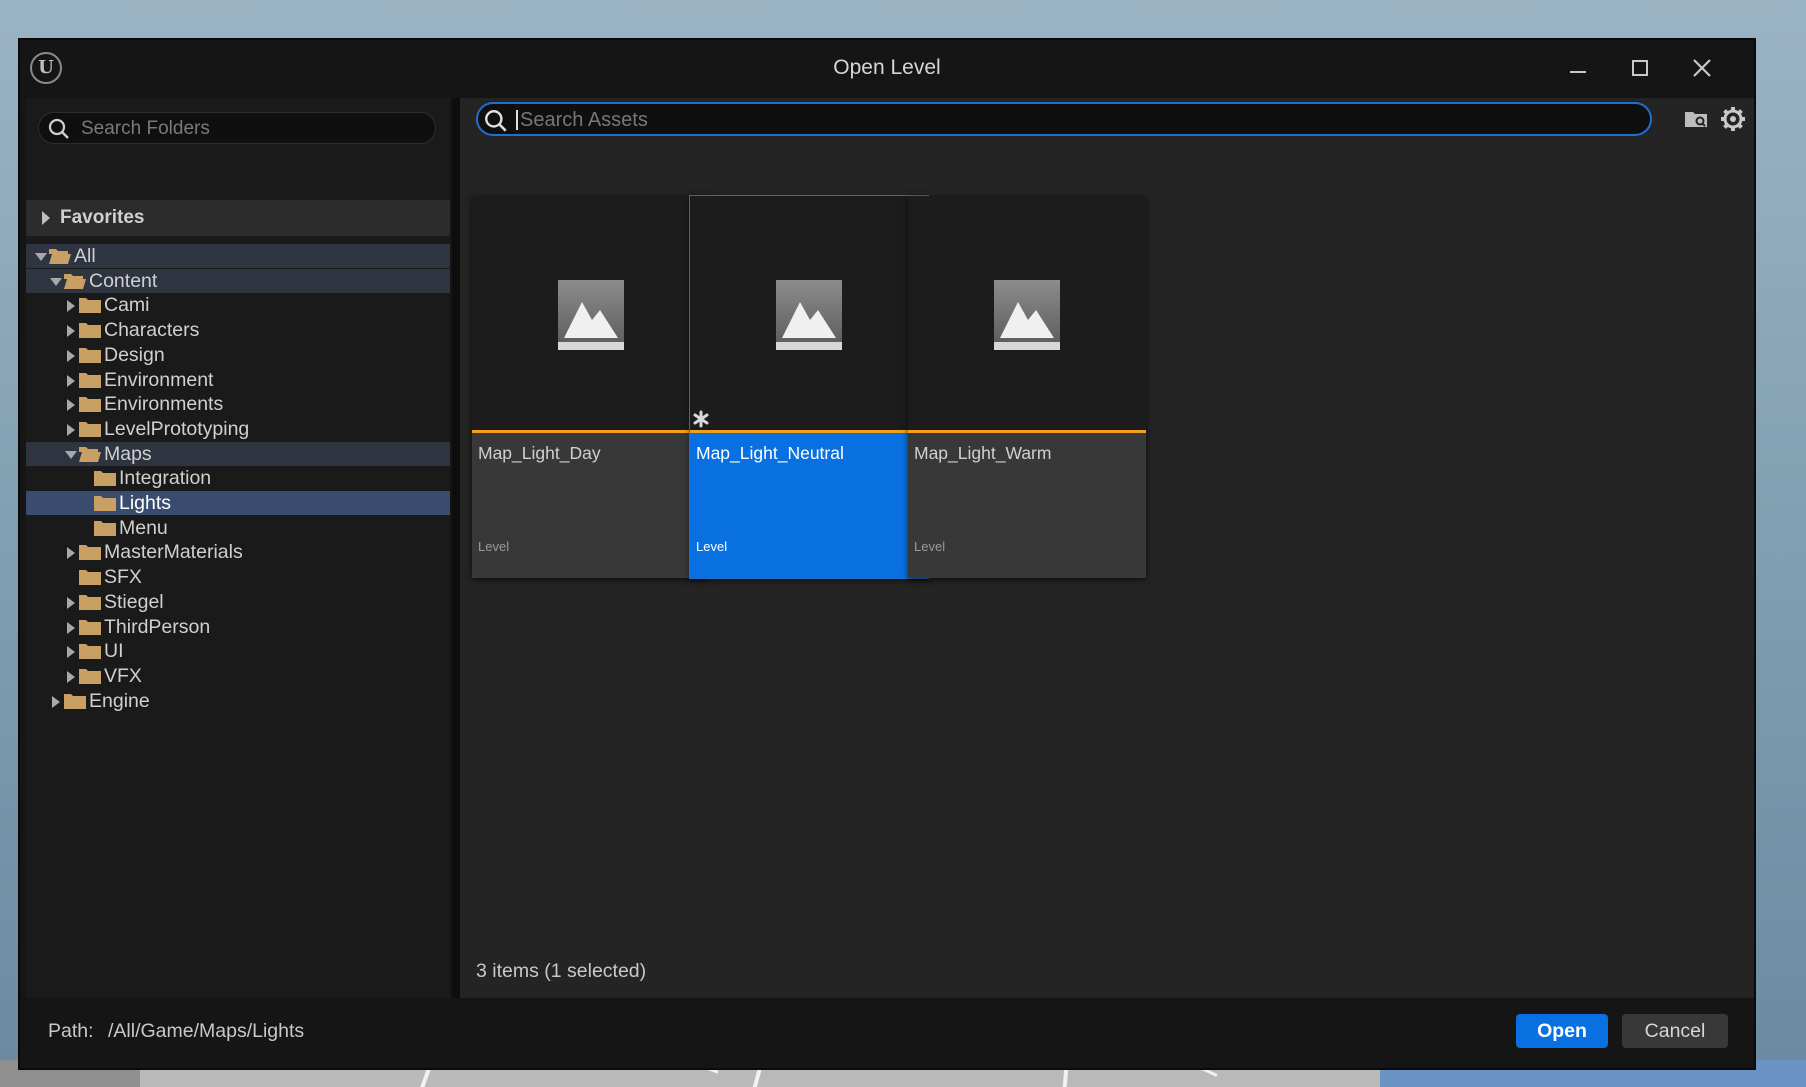 The width and height of the screenshot is (1806, 1087). Describe the element at coordinates (159, 379) in the screenshot. I see `folder-item-label: Environment` at that location.